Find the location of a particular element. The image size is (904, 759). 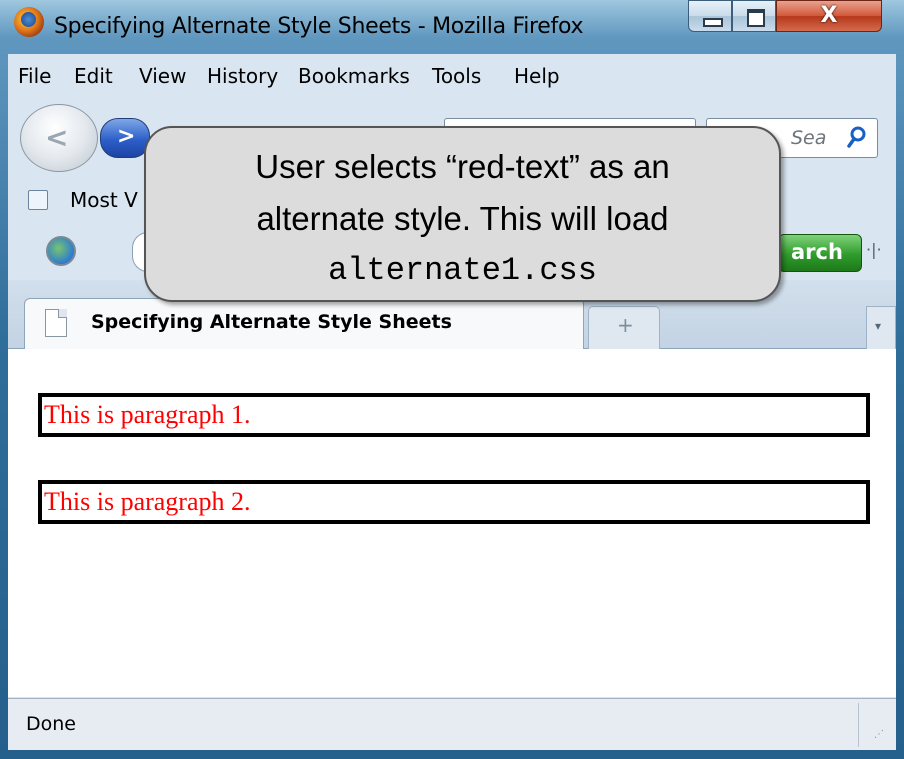

new-tab-button: + is located at coordinates (624, 327).